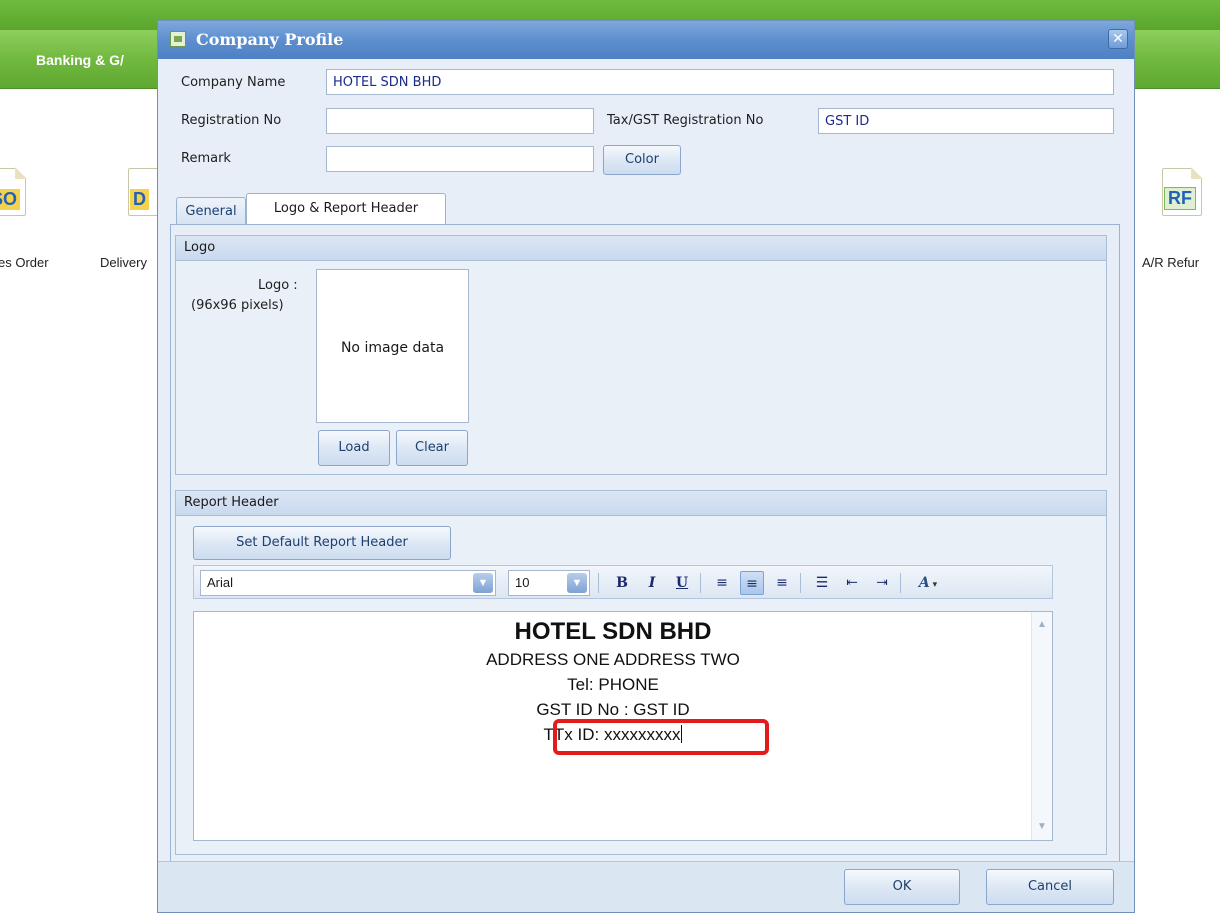 This screenshot has width=1220, height=913. What do you see at coordinates (278, 285) in the screenshot?
I see `logo-label: Logo :` at bounding box center [278, 285].